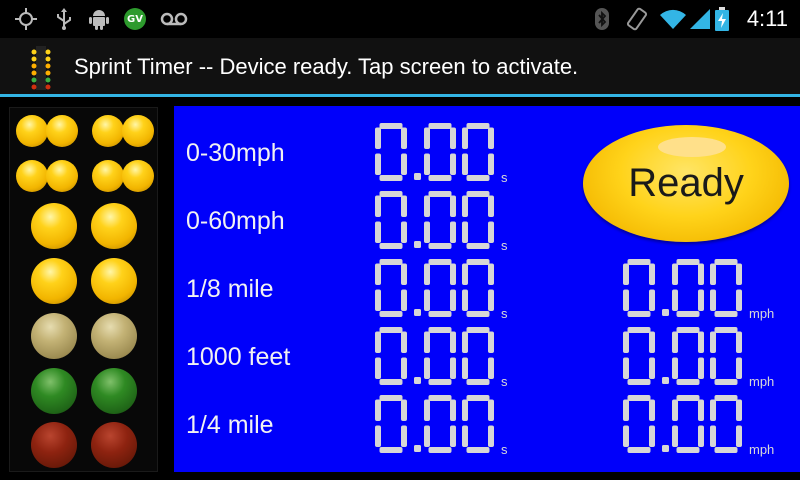 The image size is (800, 480). I want to click on green-lamp-left, so click(54, 391).